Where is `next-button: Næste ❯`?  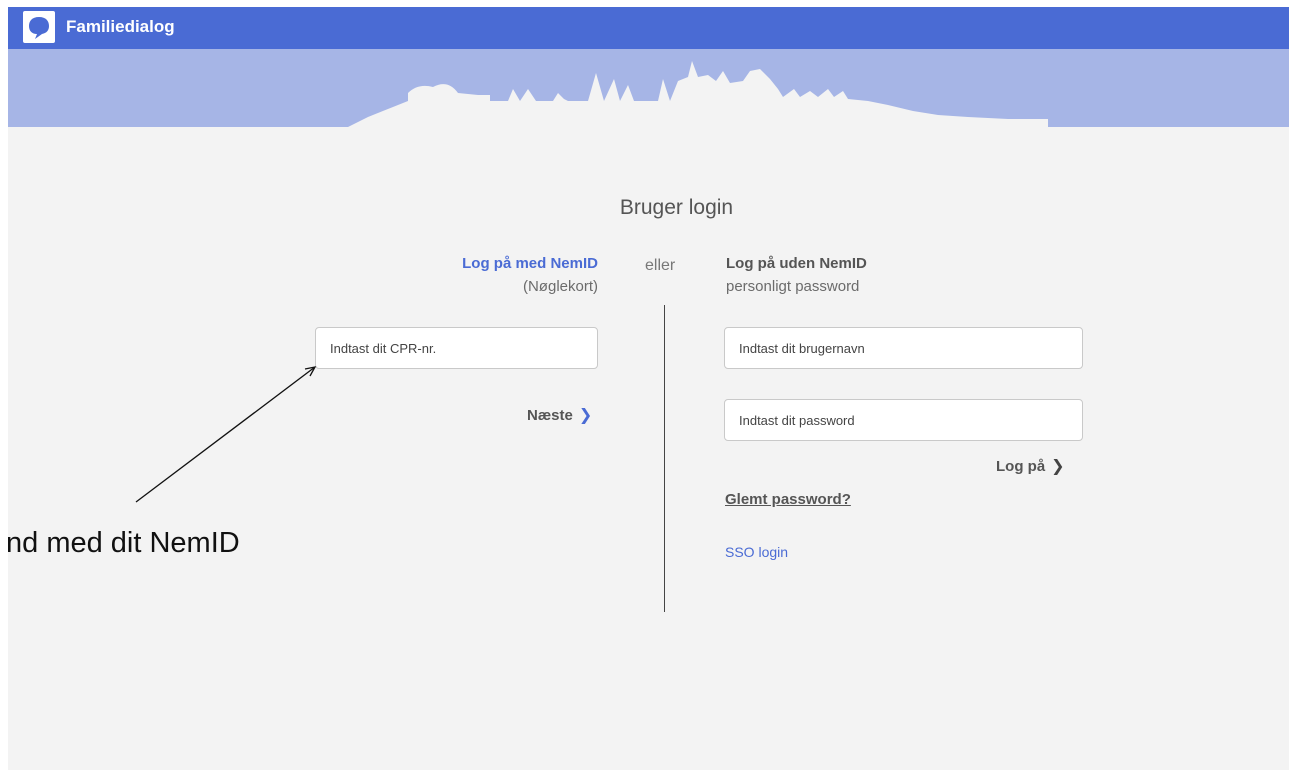
next-button: Næste ❯ is located at coordinates (559, 415).